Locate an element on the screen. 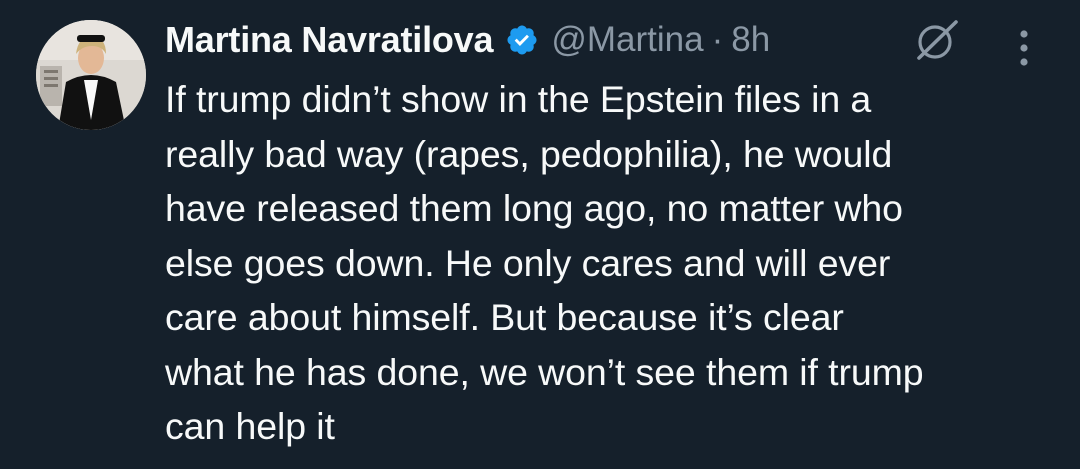 The height and width of the screenshot is (469, 1080). tweet-header: Martina Navratilova @Martina · 8h is located at coordinates (467, 40).